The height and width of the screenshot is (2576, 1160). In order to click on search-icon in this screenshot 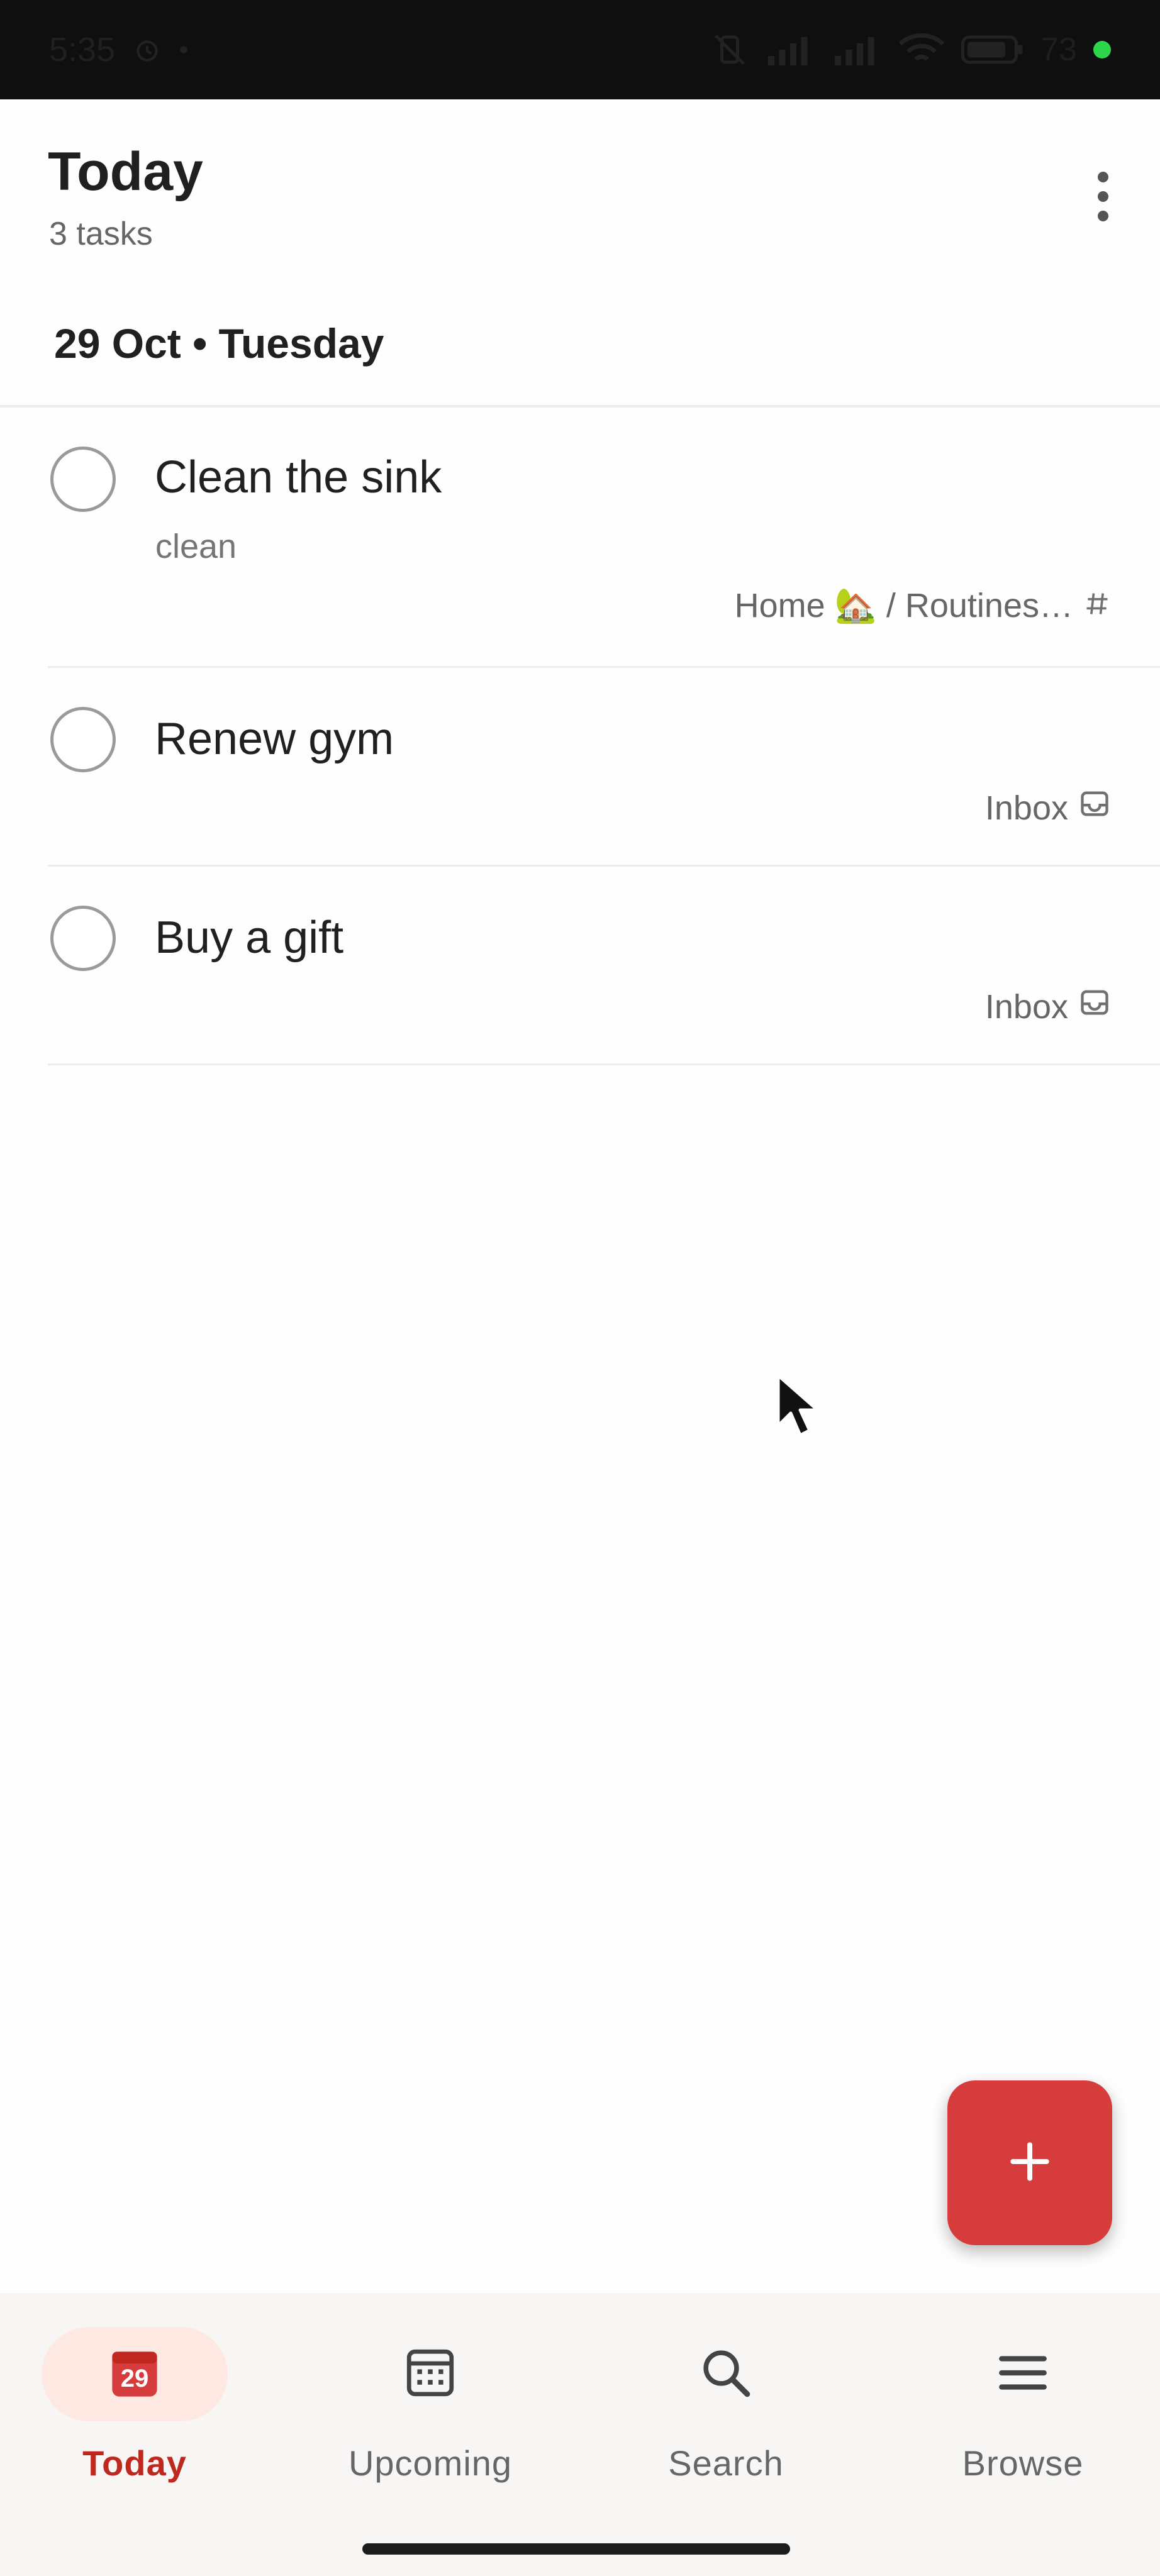, I will do `click(726, 2374)`.